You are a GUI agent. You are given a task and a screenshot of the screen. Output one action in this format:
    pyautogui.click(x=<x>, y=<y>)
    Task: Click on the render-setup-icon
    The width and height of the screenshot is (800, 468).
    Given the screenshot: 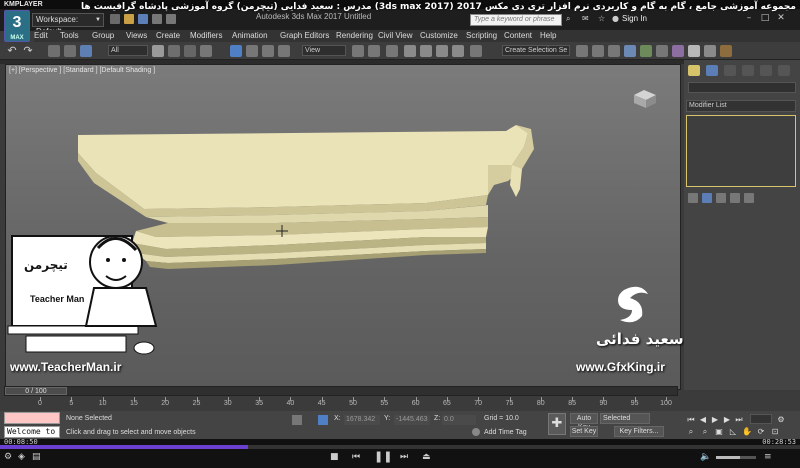 What is the action you would take?
    pyautogui.click(x=694, y=51)
    